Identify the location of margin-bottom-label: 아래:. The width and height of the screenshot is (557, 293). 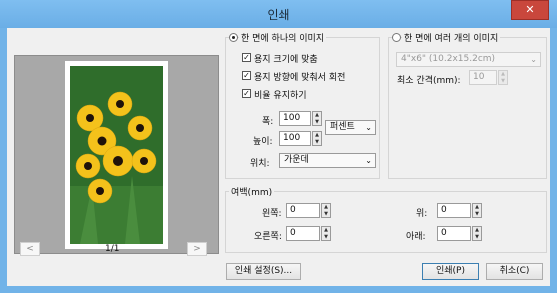
(416, 237).